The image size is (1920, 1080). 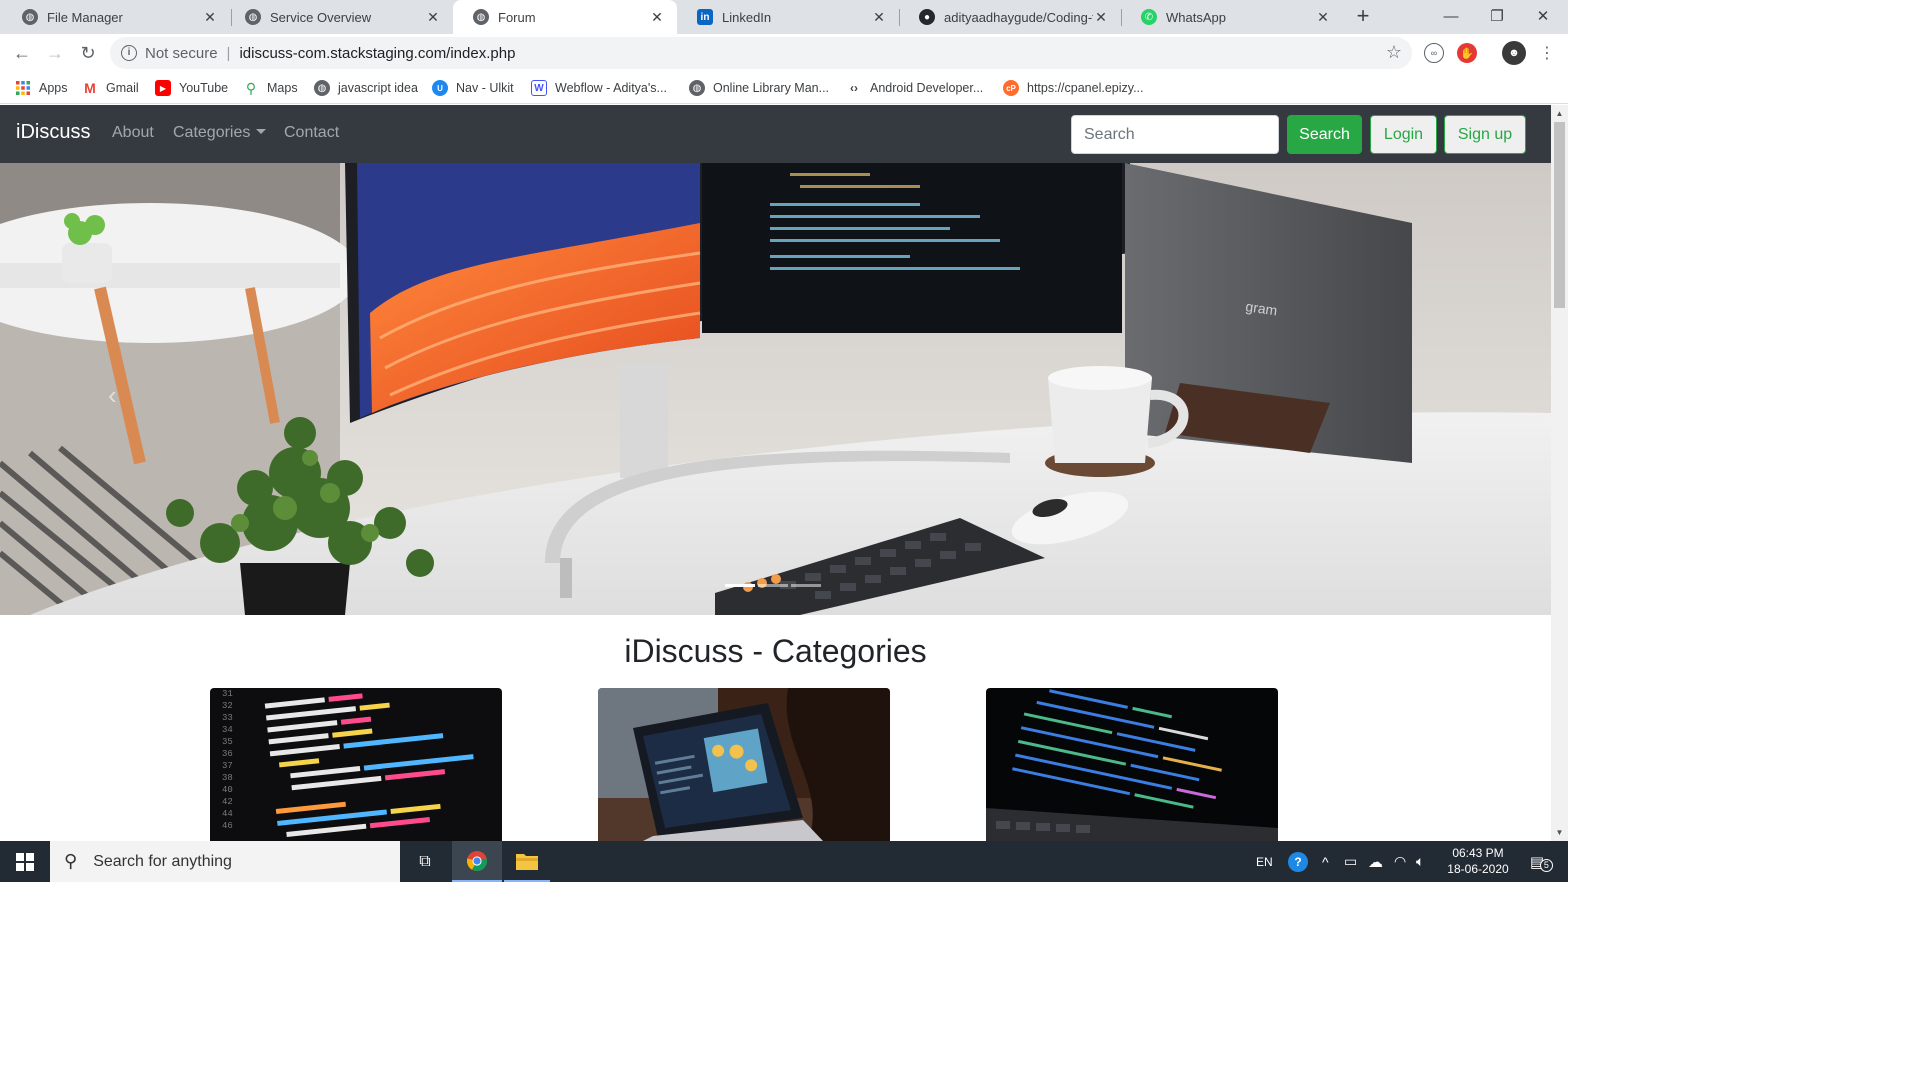 I want to click on bookmark-javascript-idea: ◍ javascript idea, so click(x=366, y=88).